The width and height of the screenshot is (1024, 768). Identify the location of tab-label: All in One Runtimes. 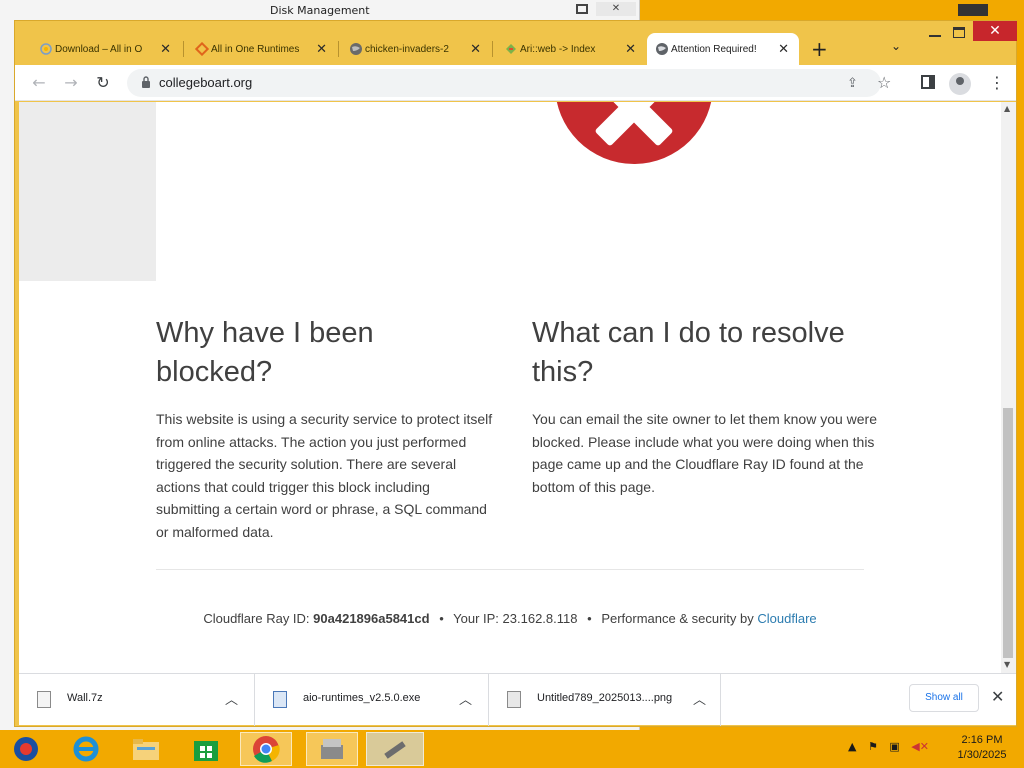
(255, 49).